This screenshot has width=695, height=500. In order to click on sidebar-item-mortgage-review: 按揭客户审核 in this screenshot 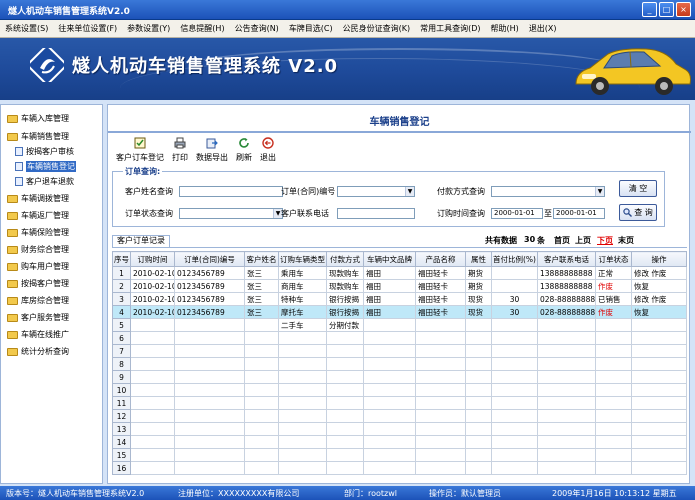, I will do `click(44, 151)`.